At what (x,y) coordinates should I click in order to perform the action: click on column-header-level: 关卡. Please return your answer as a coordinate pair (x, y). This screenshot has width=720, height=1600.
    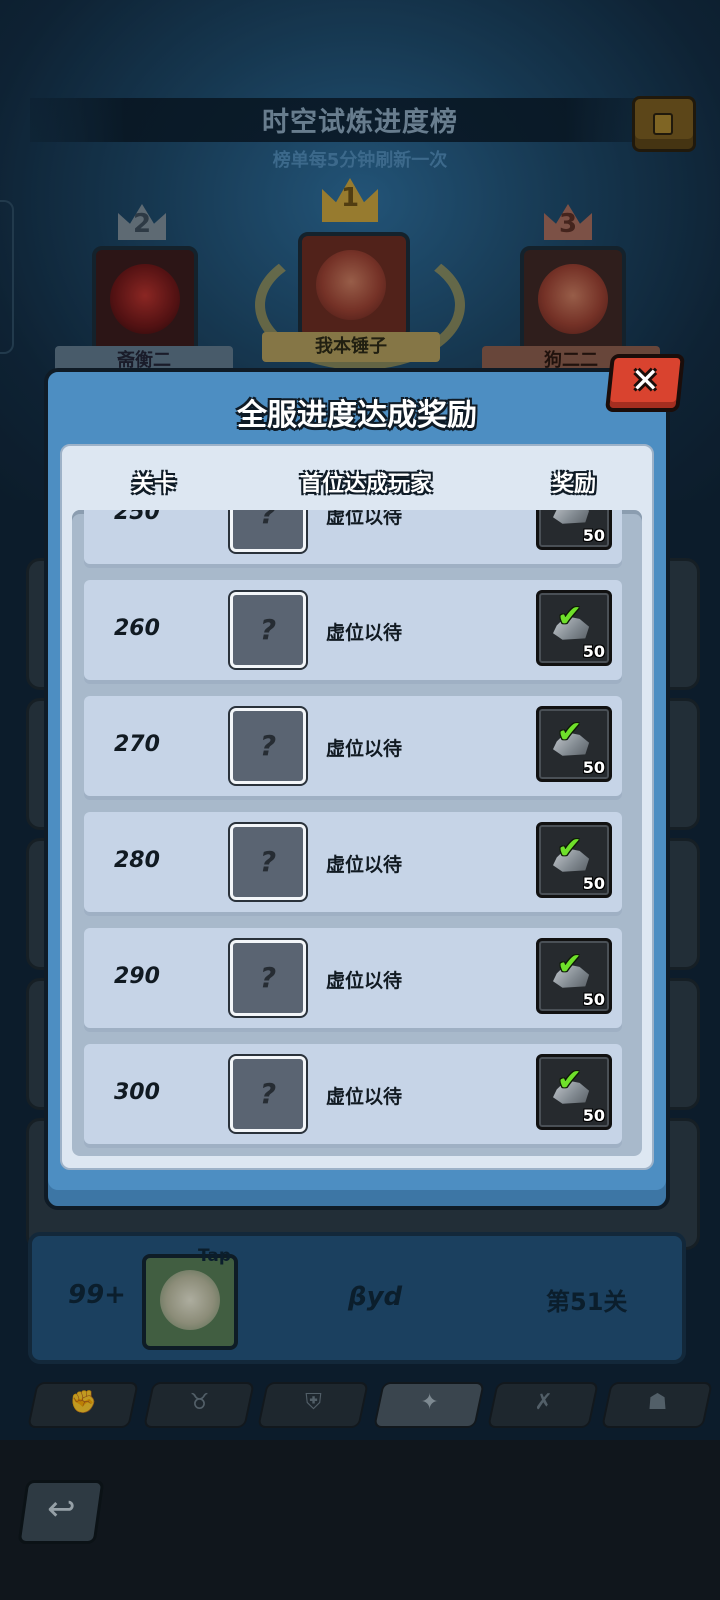
    Looking at the image, I should click on (154, 484).